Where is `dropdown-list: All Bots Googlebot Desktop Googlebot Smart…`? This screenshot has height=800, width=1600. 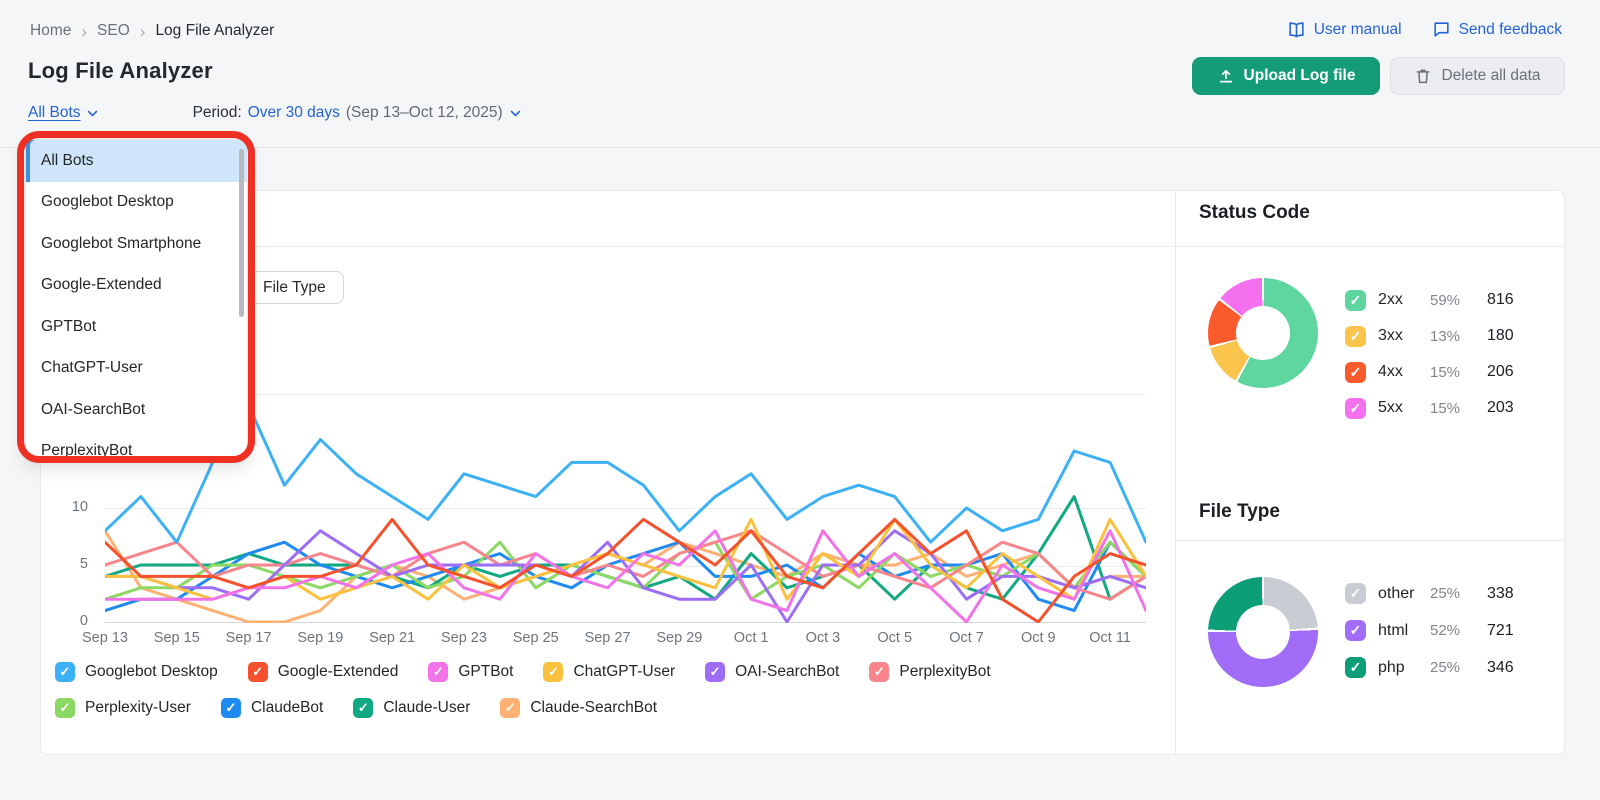
dropdown-list: All Bots Googlebot Desktop Googlebot Smart… is located at coordinates (136, 300).